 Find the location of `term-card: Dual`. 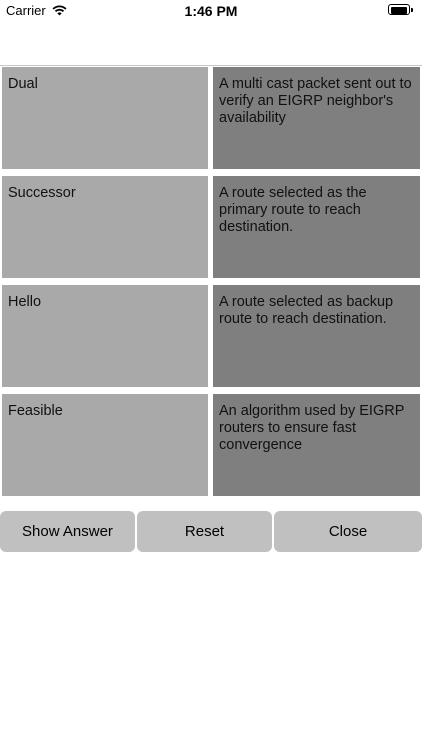

term-card: Dual is located at coordinates (105, 118).